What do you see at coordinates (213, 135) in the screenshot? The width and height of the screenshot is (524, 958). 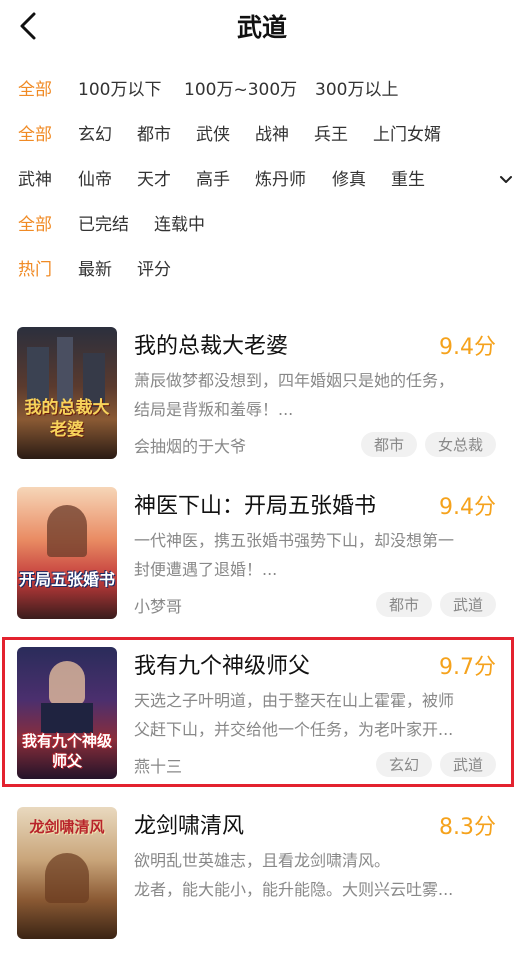 I see `filter-chip: 武侠` at bounding box center [213, 135].